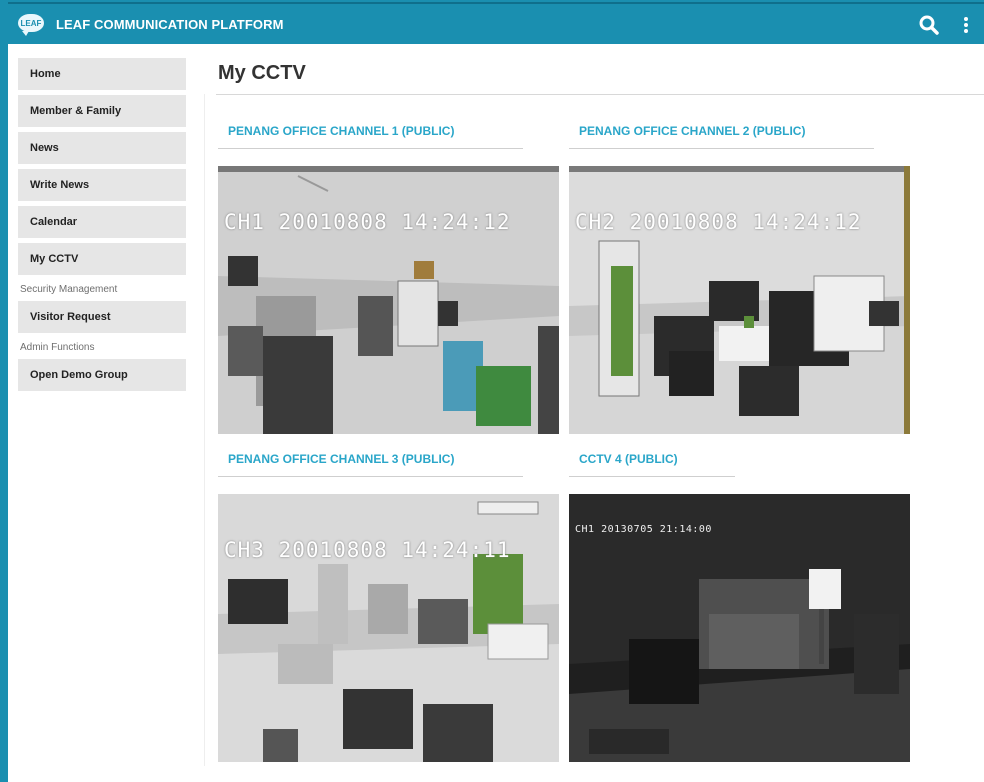 This screenshot has width=984, height=782. I want to click on app-title: LEAF COMMUNICATION PLATFORM, so click(170, 24).